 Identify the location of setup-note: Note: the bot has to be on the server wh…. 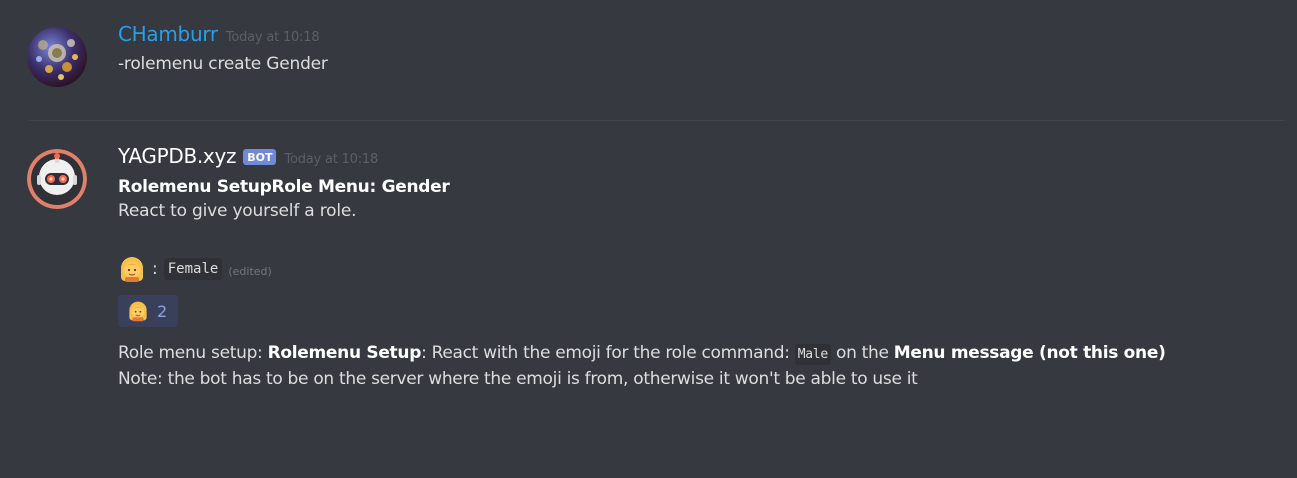
(518, 379).